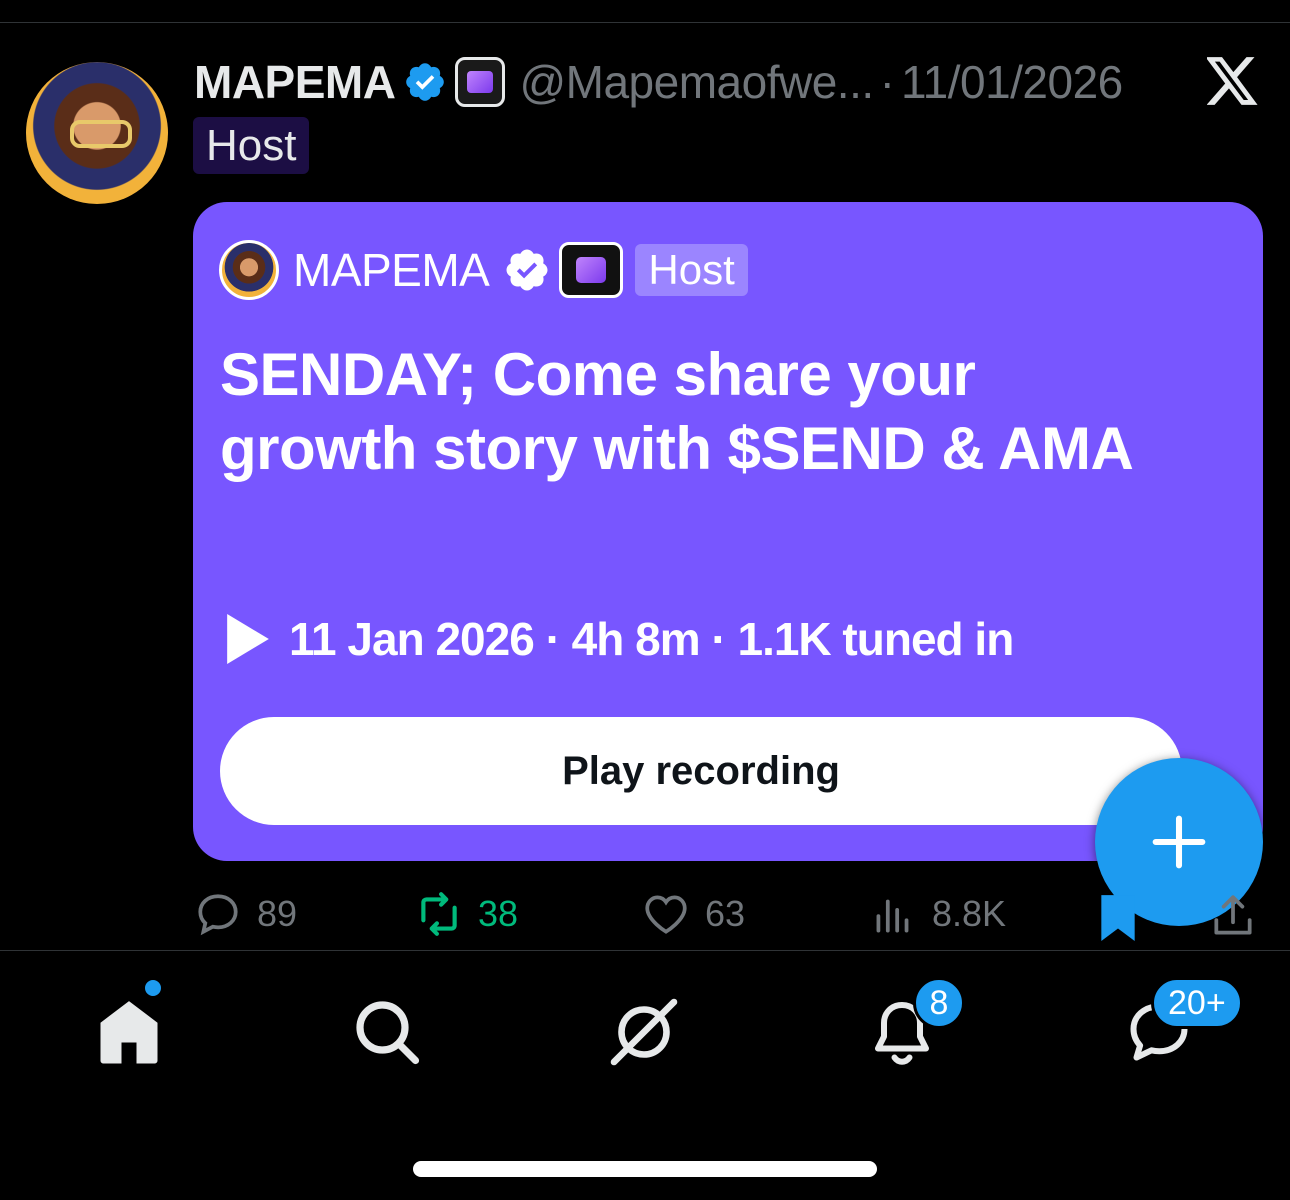 The height and width of the screenshot is (1200, 1290). What do you see at coordinates (693, 914) in the screenshot?
I see `like-button: 63` at bounding box center [693, 914].